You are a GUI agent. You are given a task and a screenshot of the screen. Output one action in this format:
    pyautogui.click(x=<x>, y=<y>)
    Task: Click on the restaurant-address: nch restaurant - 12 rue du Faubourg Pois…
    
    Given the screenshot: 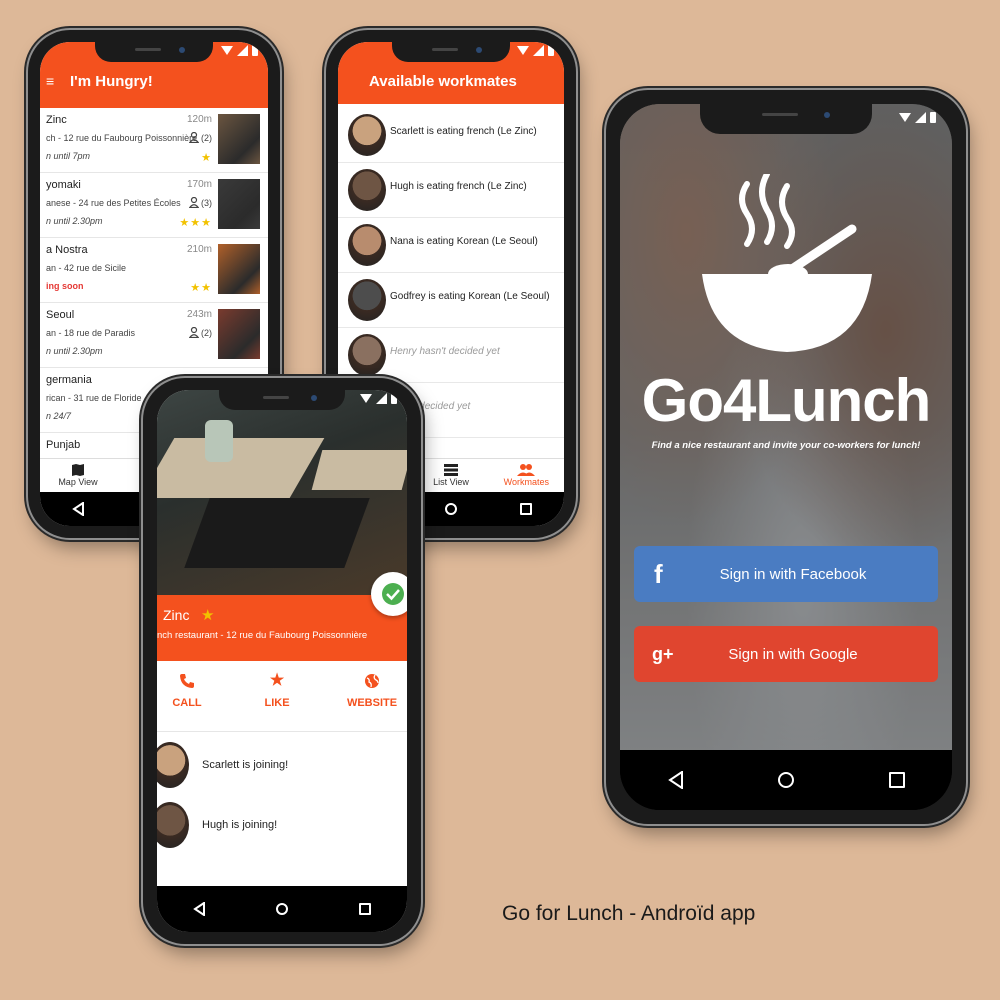 What is the action you would take?
    pyautogui.click(x=262, y=635)
    